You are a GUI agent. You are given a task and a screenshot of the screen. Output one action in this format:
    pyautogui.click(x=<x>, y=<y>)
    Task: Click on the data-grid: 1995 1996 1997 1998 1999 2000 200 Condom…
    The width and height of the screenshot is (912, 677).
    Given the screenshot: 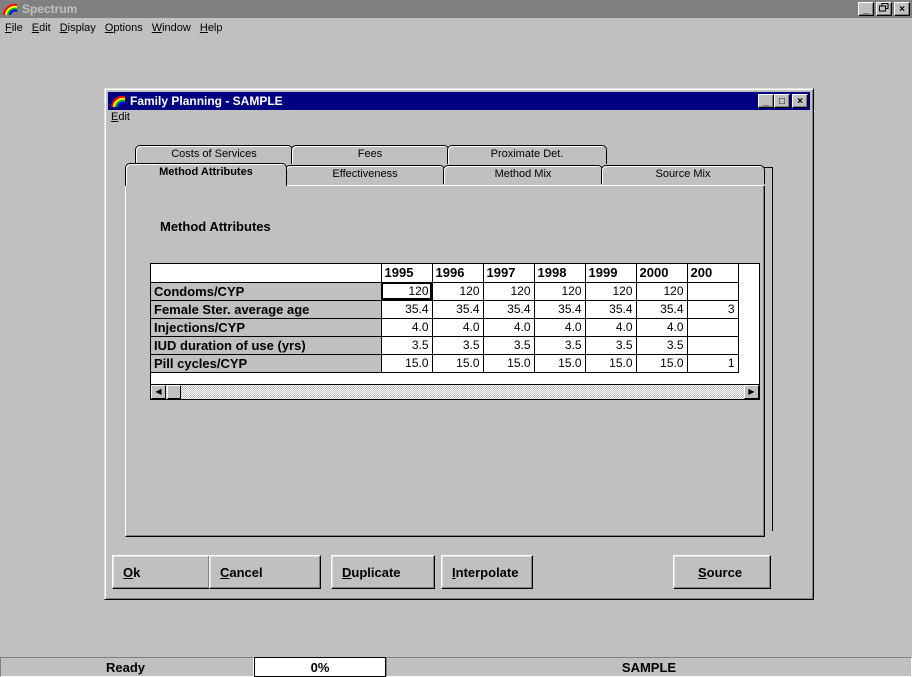 What is the action you would take?
    pyautogui.click(x=455, y=325)
    